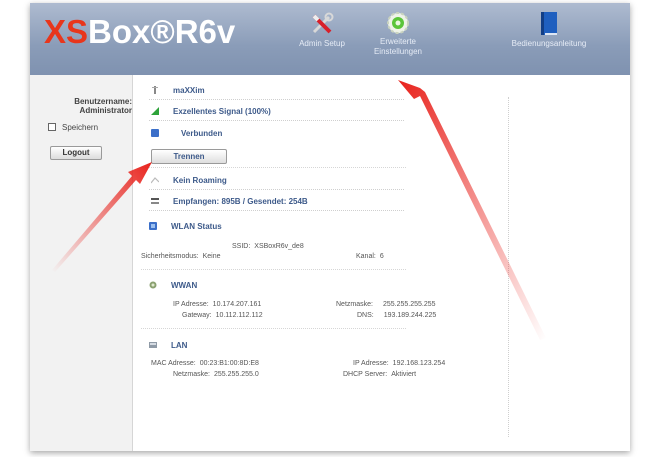  I want to click on annotation-arrow-left, so click(102, 217).